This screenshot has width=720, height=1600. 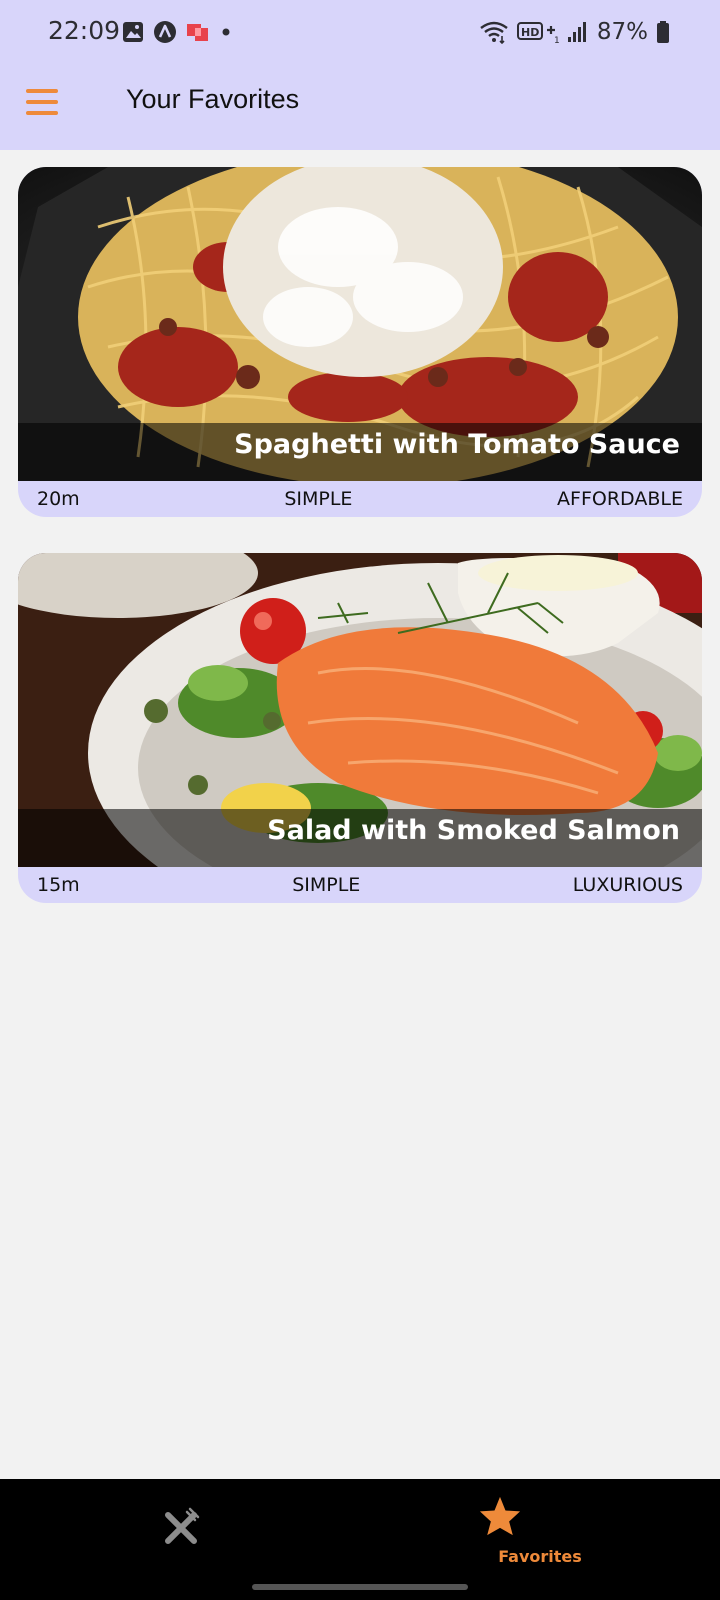 What do you see at coordinates (622, 32) in the screenshot?
I see `battery-percent: 87%` at bounding box center [622, 32].